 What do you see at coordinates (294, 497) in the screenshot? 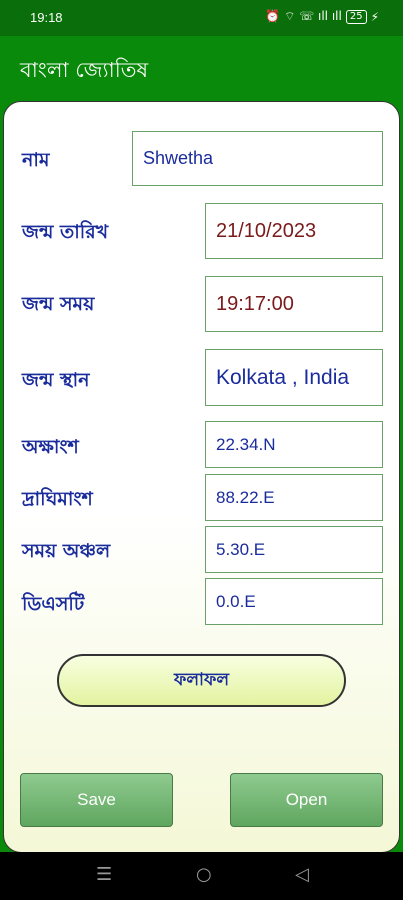
I see `longitude-input: 88.22.E` at bounding box center [294, 497].